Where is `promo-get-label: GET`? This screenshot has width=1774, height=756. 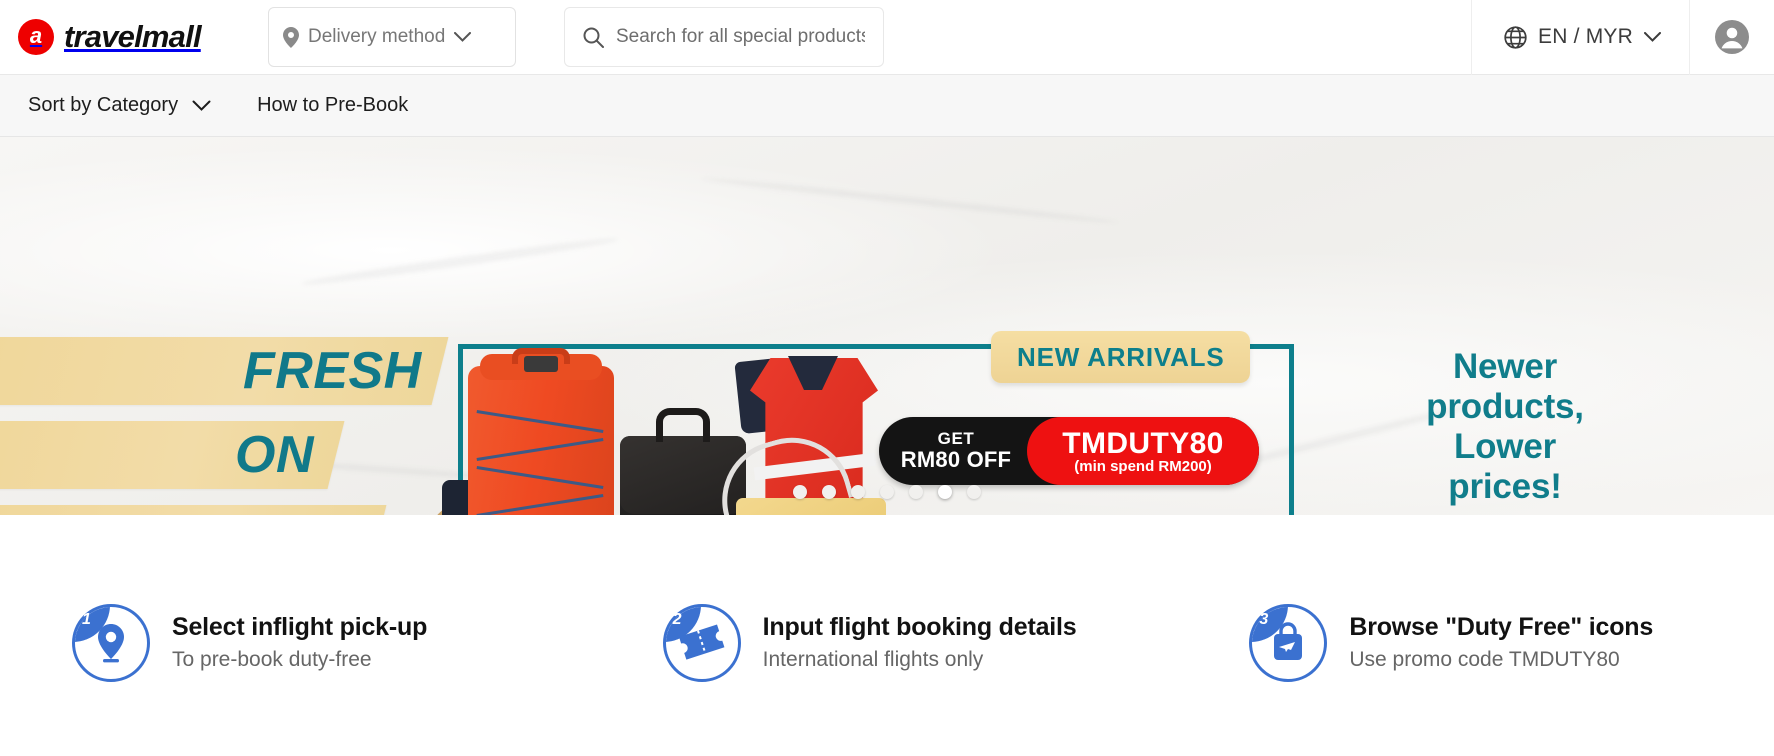
promo-get-label: GET is located at coordinates (956, 438).